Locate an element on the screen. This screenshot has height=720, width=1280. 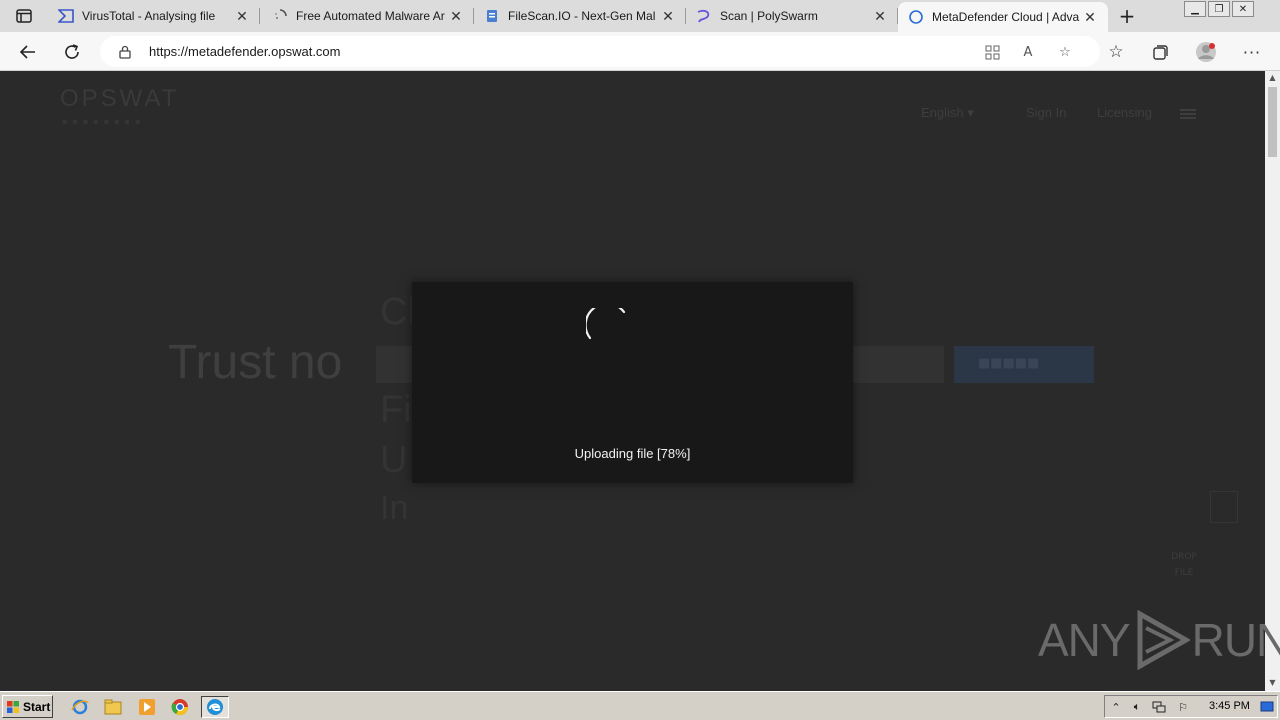
lock-icon is located at coordinates (125, 53).